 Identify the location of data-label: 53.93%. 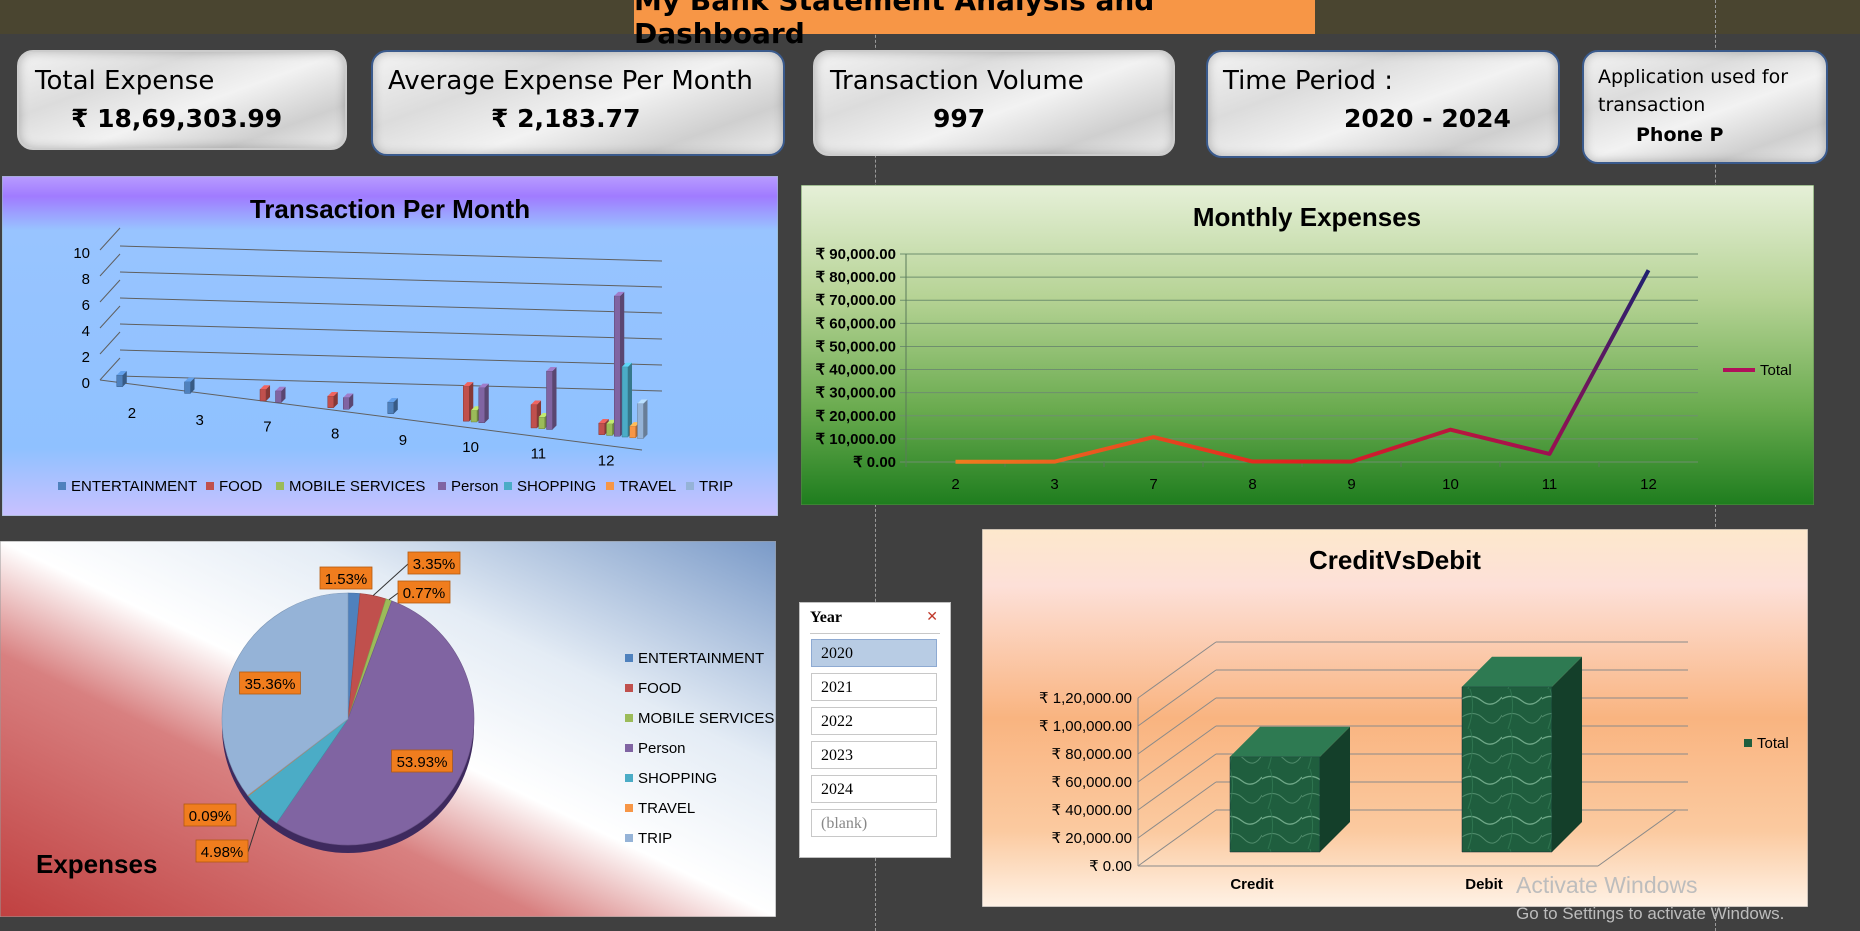
(422, 762).